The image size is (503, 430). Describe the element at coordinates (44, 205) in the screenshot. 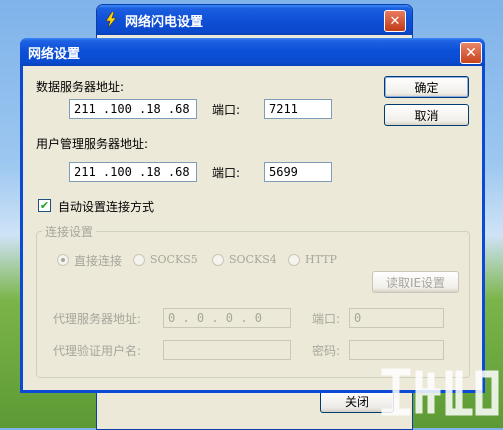

I see `auto-config-checkbox: ✔` at that location.